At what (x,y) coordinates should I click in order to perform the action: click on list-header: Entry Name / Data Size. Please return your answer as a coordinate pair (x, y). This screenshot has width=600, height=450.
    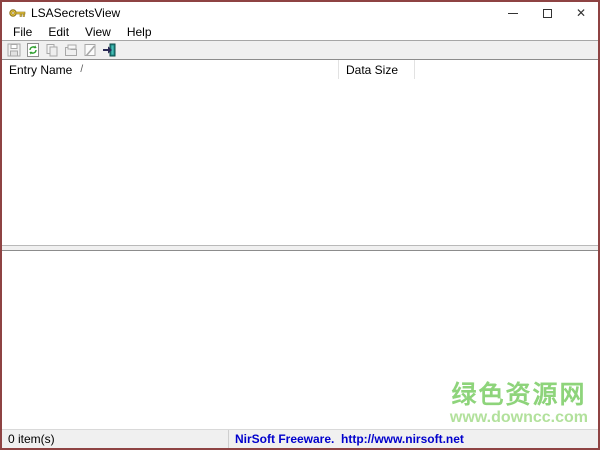
    Looking at the image, I should click on (300, 69).